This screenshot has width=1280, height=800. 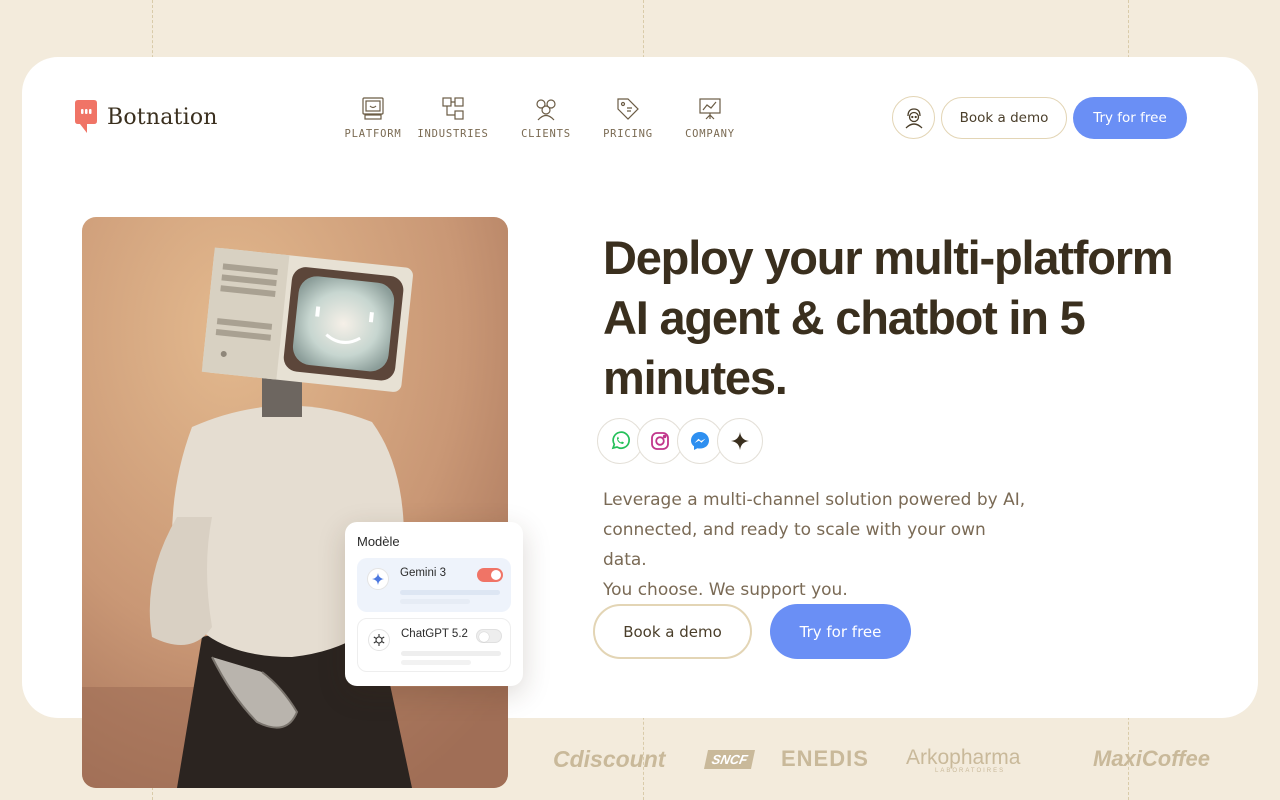 What do you see at coordinates (888, 257) in the screenshot?
I see `headline-line: Deploy your multi-platform` at bounding box center [888, 257].